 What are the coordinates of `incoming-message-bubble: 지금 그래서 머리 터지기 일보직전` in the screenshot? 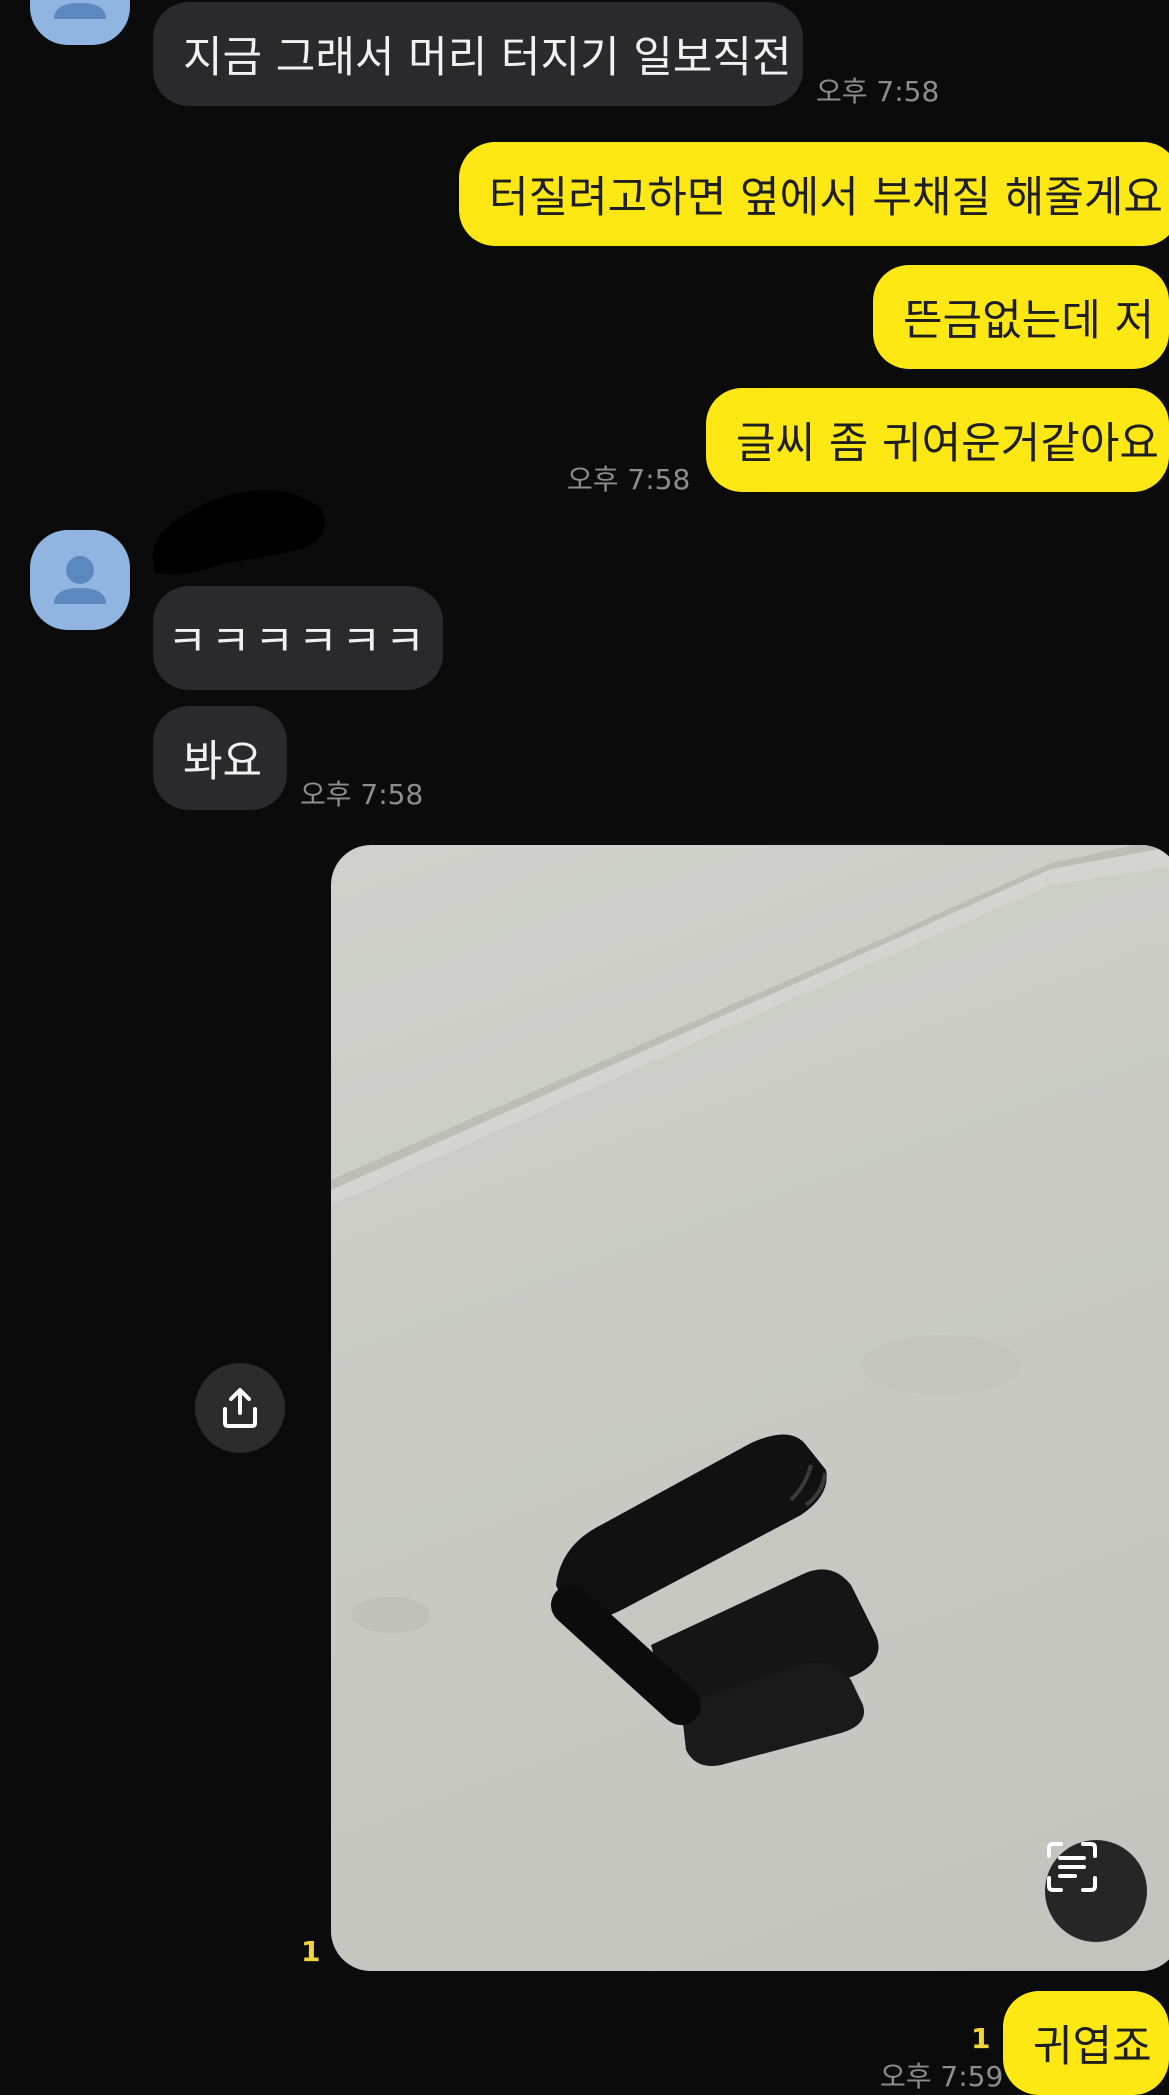 It's located at (478, 54).